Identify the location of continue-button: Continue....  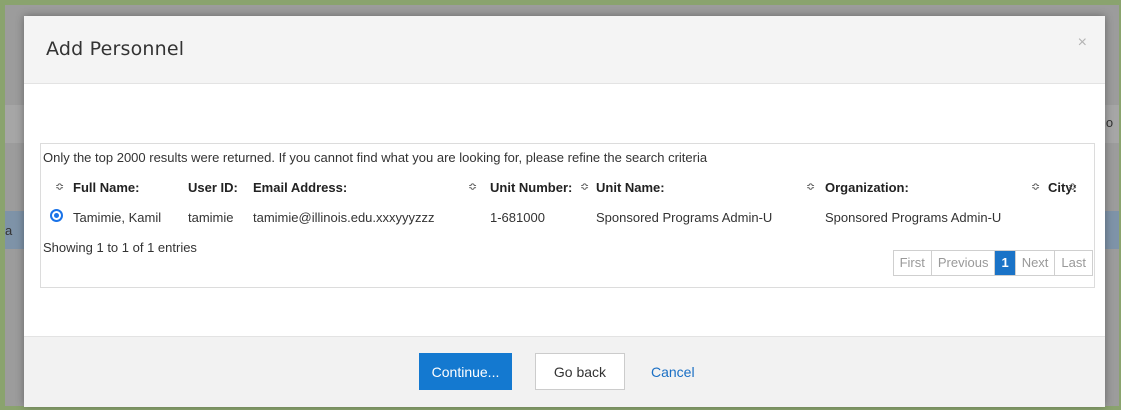
(465, 371).